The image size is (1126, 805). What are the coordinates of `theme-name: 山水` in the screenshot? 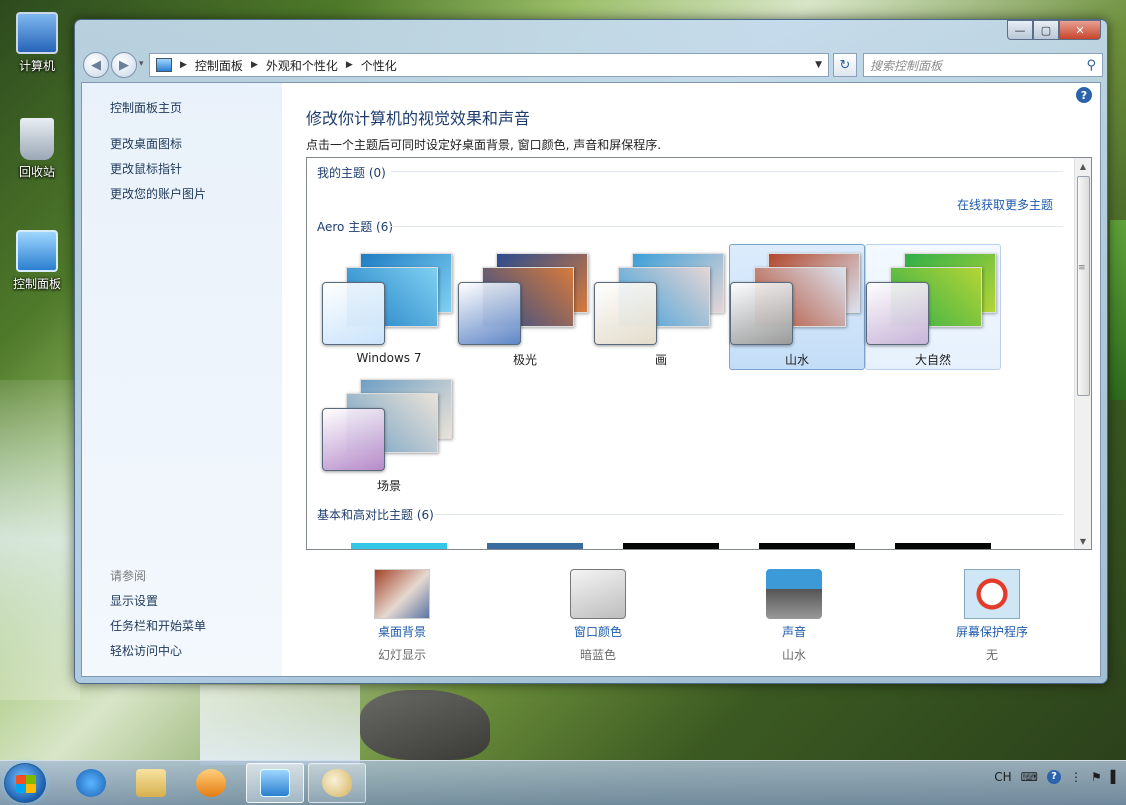 It's located at (796, 360).